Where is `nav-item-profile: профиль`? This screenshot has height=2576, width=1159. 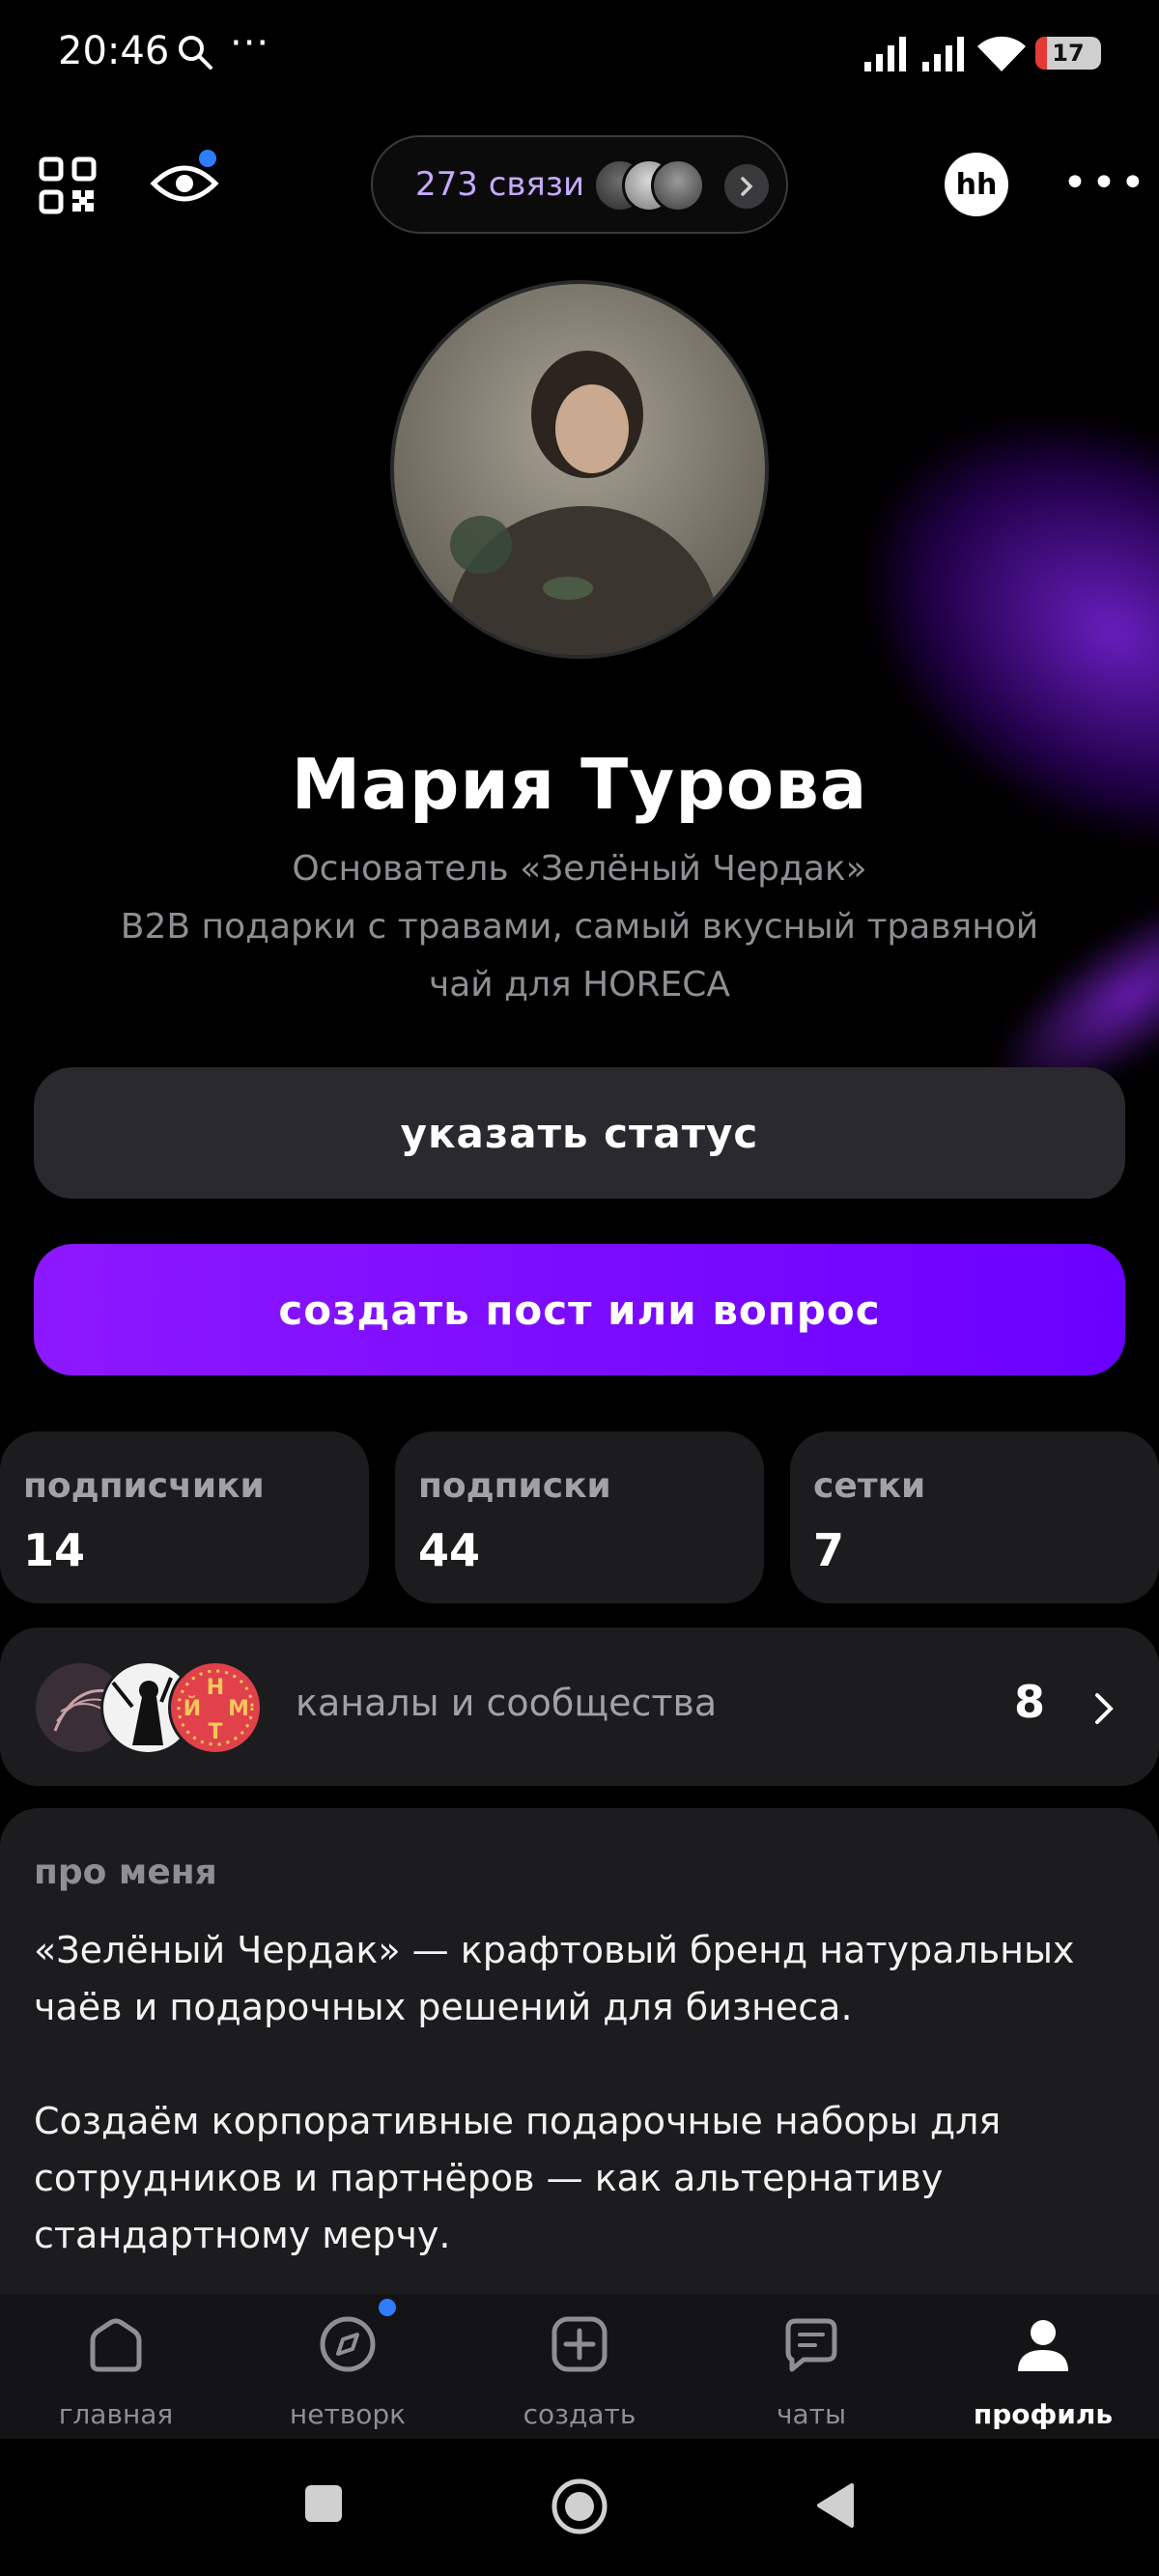 nav-item-profile: профиль is located at coordinates (1044, 2366).